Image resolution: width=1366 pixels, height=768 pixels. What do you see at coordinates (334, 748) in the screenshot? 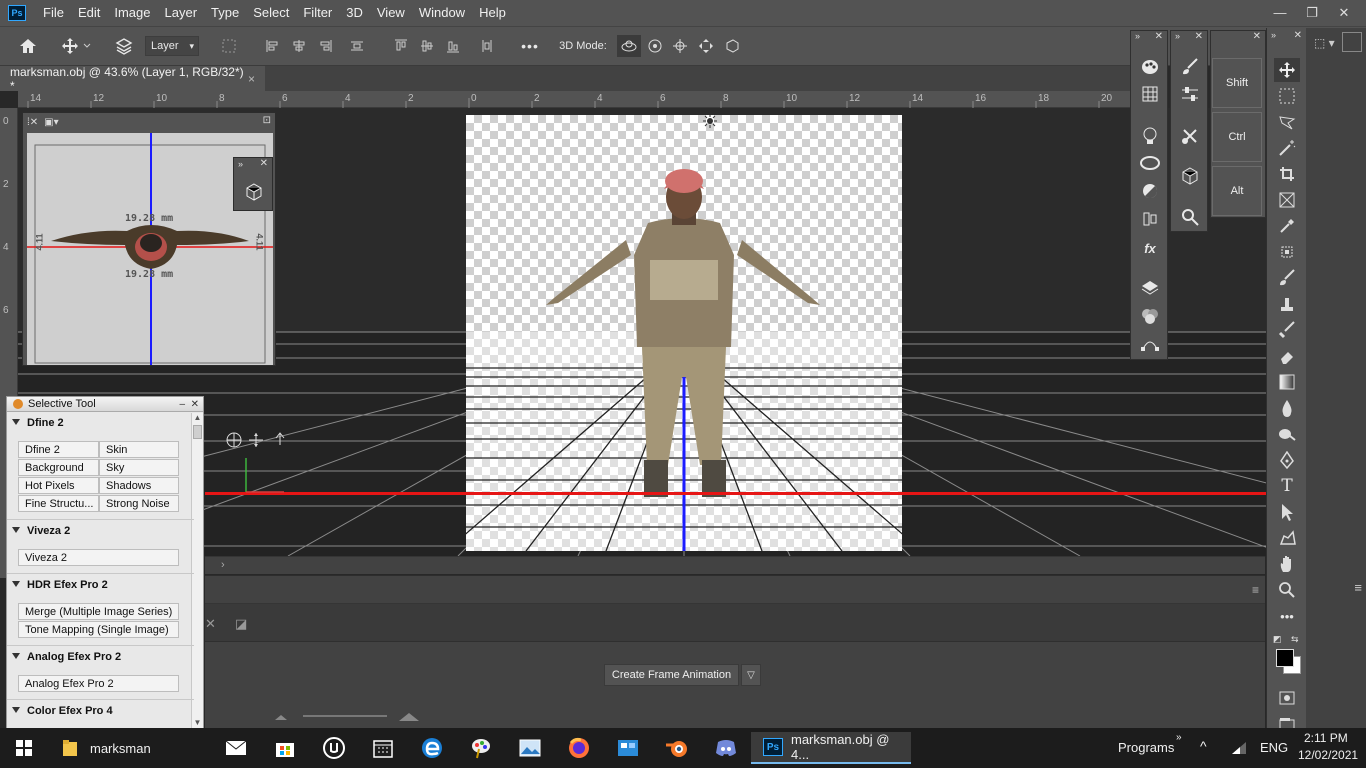
I see `unreal-engine-icon` at bounding box center [334, 748].